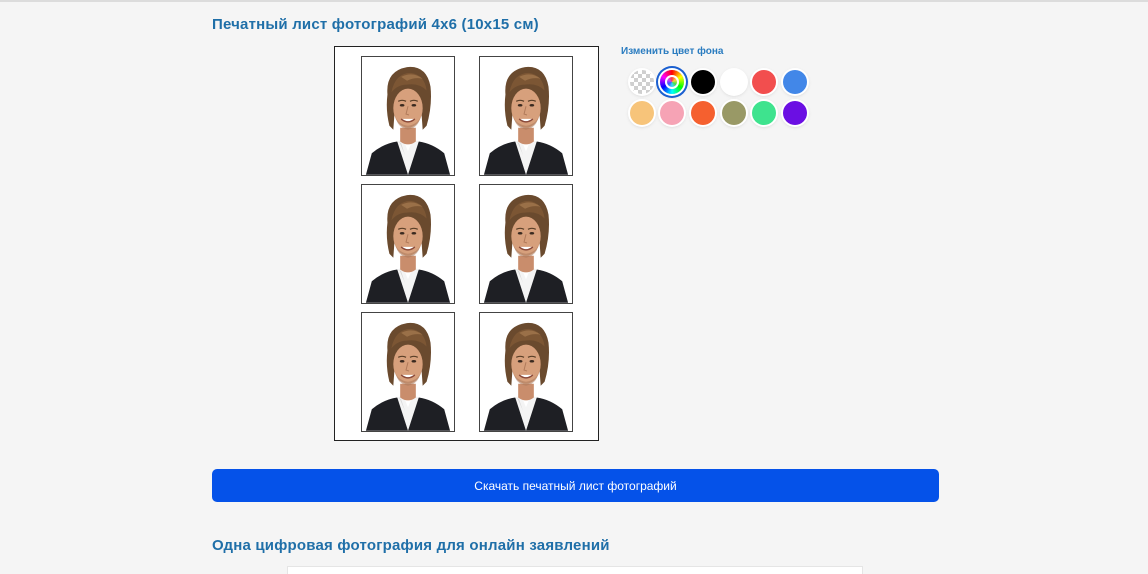 The height and width of the screenshot is (574, 1148). Describe the element at coordinates (574, 1) in the screenshot. I see `top-divider` at that location.